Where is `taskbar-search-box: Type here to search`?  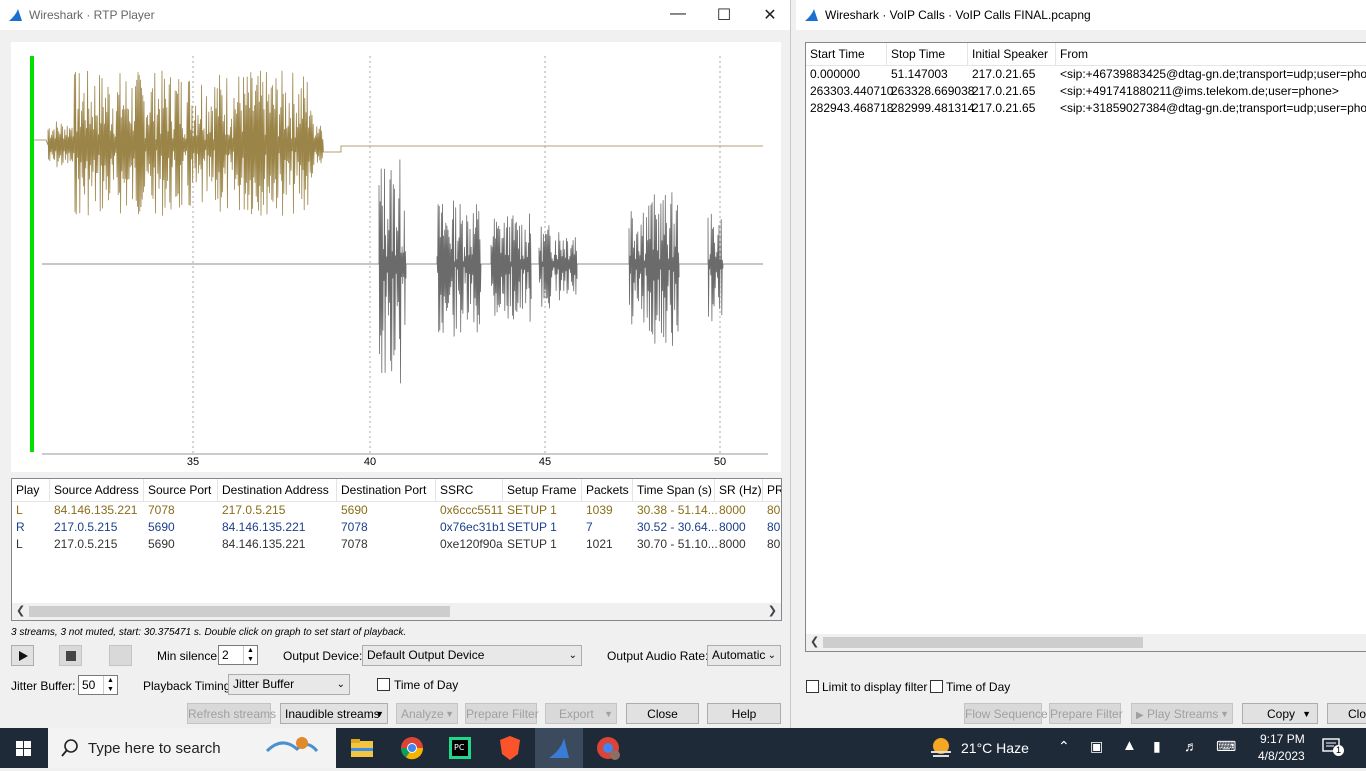
taskbar-search-box: Type here to search is located at coordinates (192, 748).